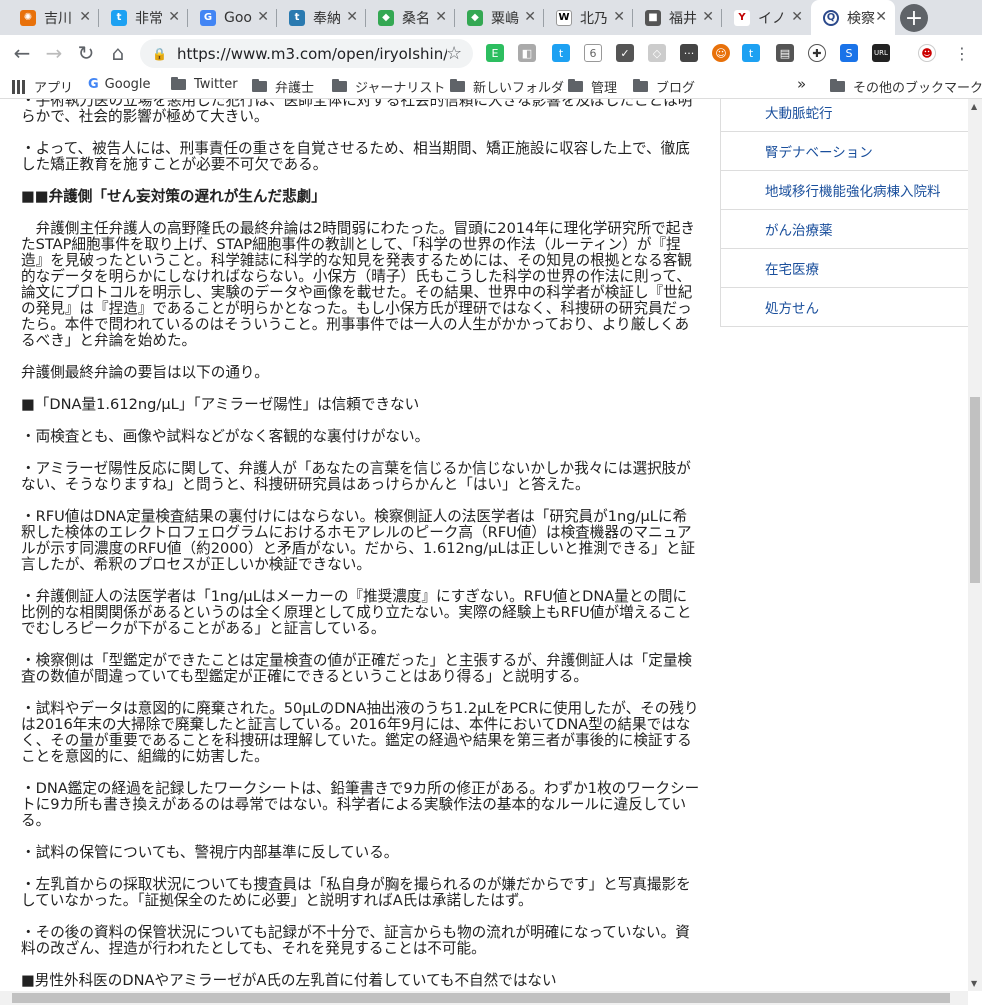  I want to click on forward-arrow-icon: →, so click(54, 53).